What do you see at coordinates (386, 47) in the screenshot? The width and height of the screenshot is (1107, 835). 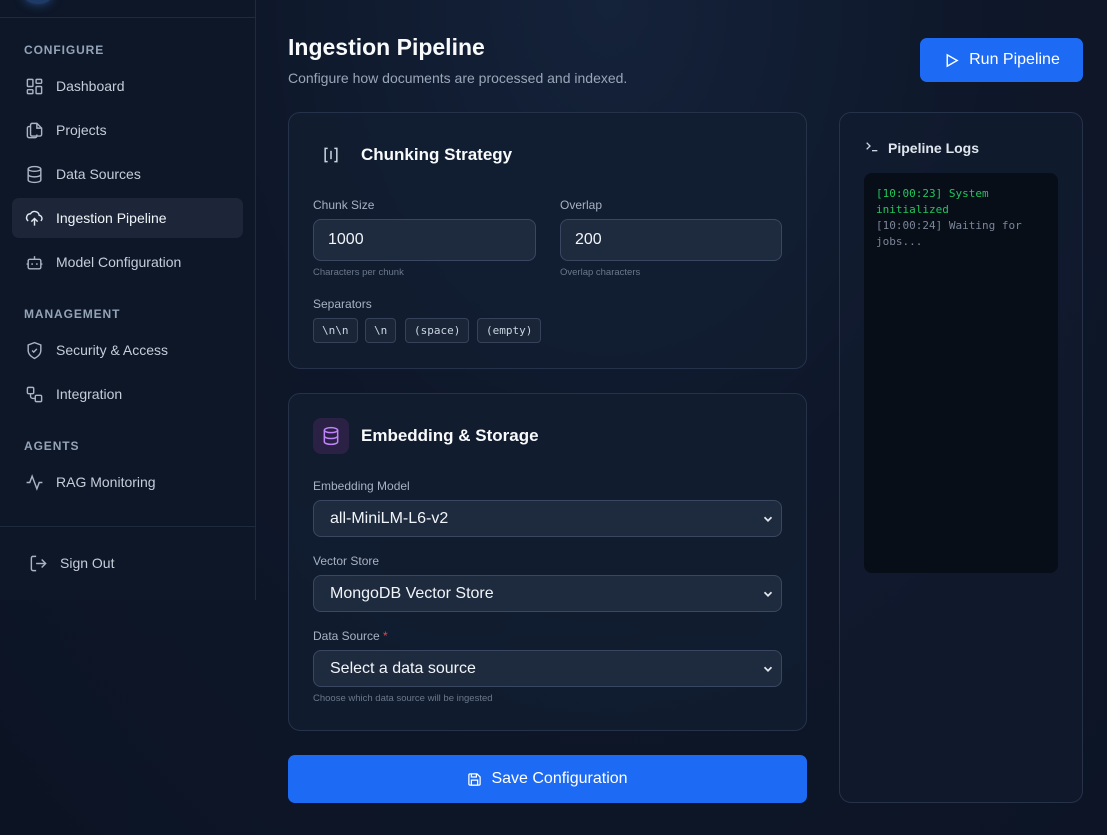 I see `page-title: Ingestion Pipeline` at bounding box center [386, 47].